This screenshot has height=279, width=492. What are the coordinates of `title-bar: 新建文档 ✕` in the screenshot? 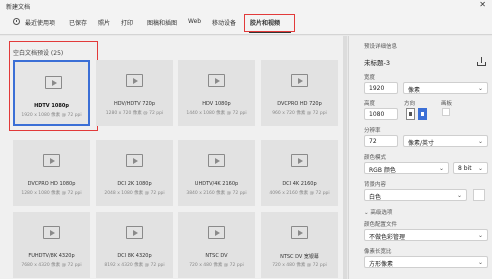 It's located at (246, 5).